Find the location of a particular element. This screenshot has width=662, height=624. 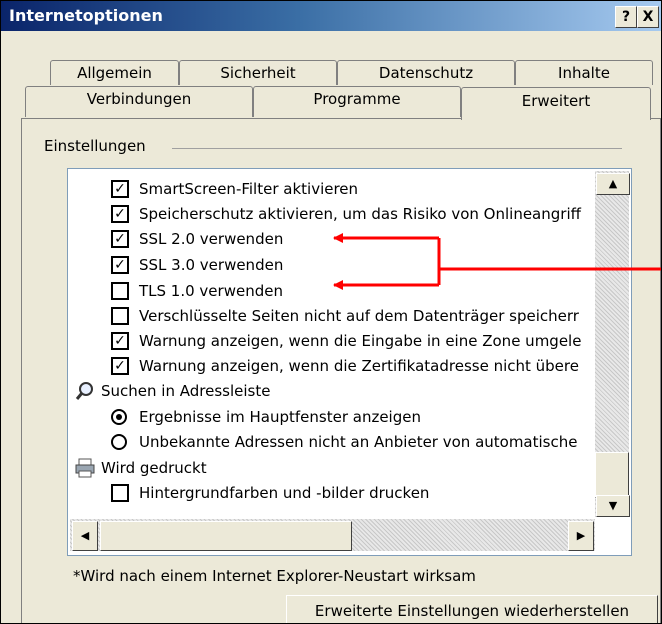

setting-checkbox-row: ✓ SSL 2.0 verwenden is located at coordinates (330, 239).